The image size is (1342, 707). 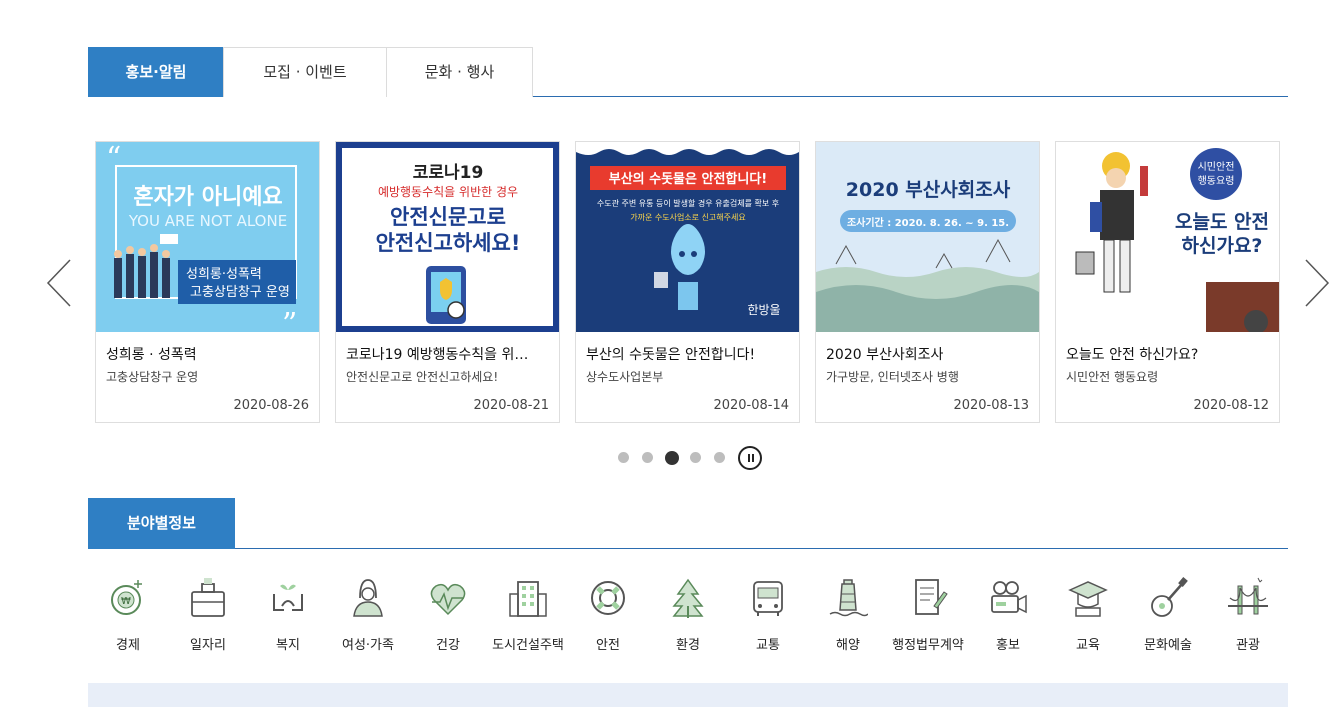 I want to click on svg-text: 시민안전, so click(x=1216, y=167).